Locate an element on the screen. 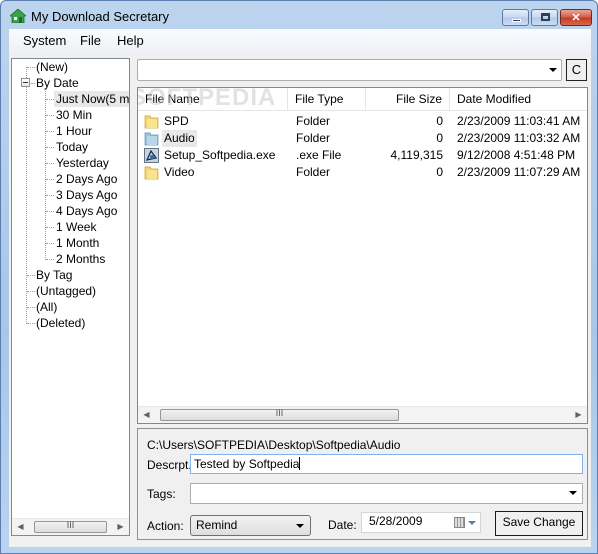  tree-item-today: Today is located at coordinates (72, 147).